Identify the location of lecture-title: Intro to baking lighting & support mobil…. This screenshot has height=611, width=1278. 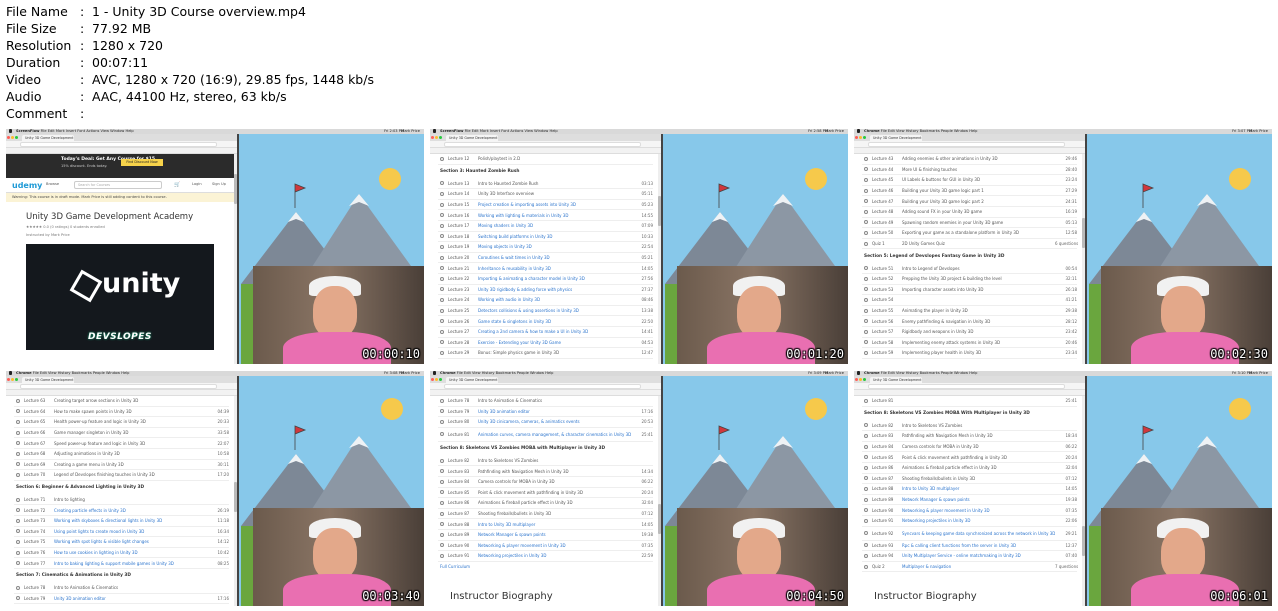
(130, 563).